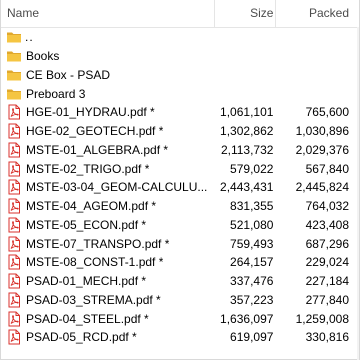 The image size is (360, 360). What do you see at coordinates (93, 299) in the screenshot?
I see `file-name: PSAD-03_STREMA.pdf *` at bounding box center [93, 299].